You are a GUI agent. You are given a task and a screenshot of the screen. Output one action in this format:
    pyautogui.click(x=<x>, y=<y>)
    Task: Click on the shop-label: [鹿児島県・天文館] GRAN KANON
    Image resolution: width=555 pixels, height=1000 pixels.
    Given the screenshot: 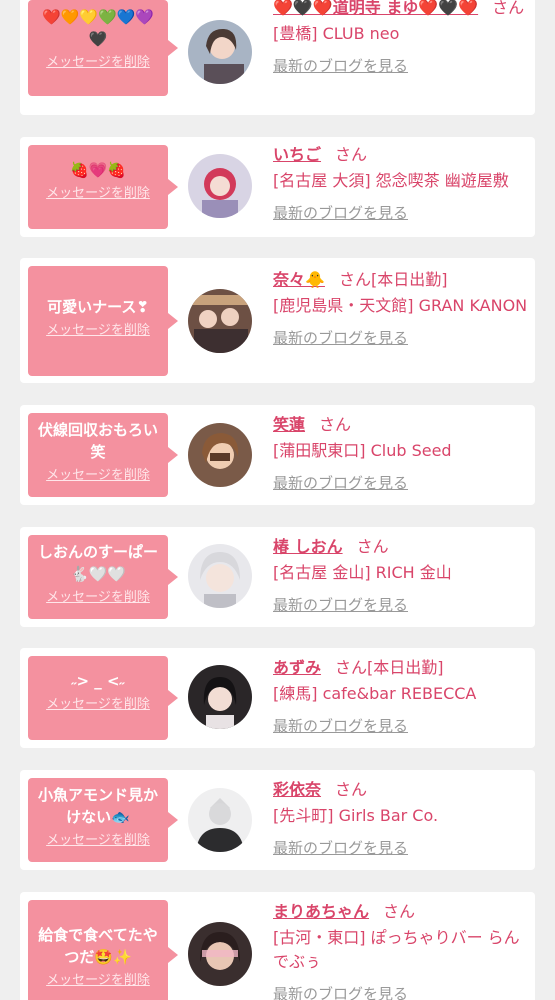 What is the action you would take?
    pyautogui.click(x=400, y=305)
    